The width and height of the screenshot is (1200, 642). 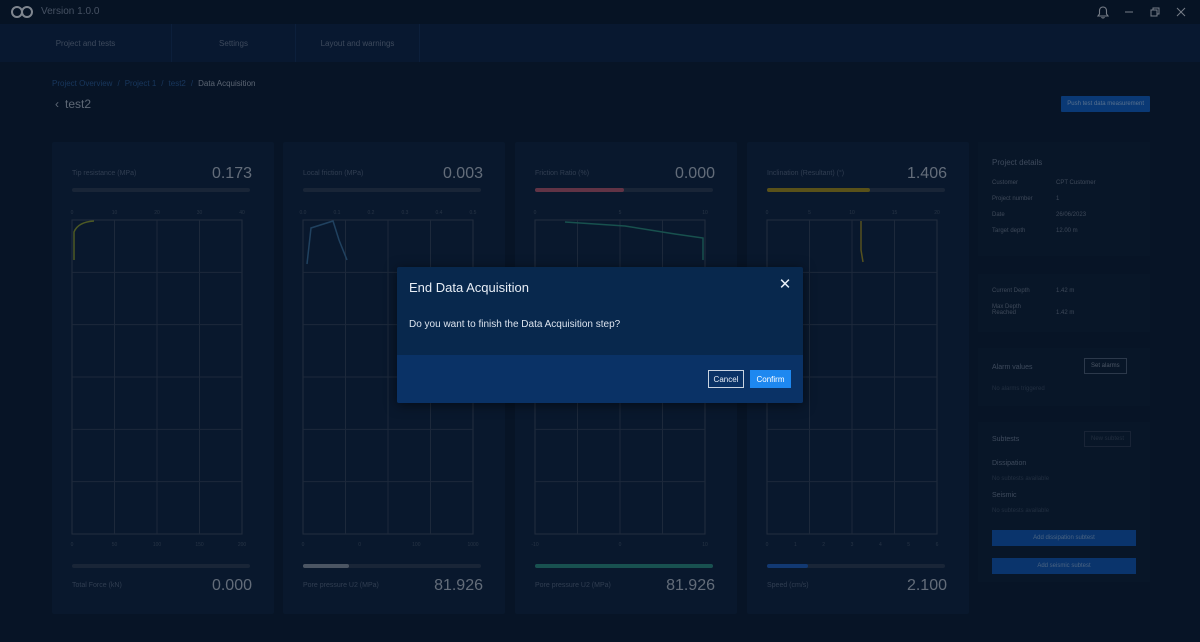 What do you see at coordinates (785, 285) in the screenshot?
I see `close-icon: ✕` at bounding box center [785, 285].